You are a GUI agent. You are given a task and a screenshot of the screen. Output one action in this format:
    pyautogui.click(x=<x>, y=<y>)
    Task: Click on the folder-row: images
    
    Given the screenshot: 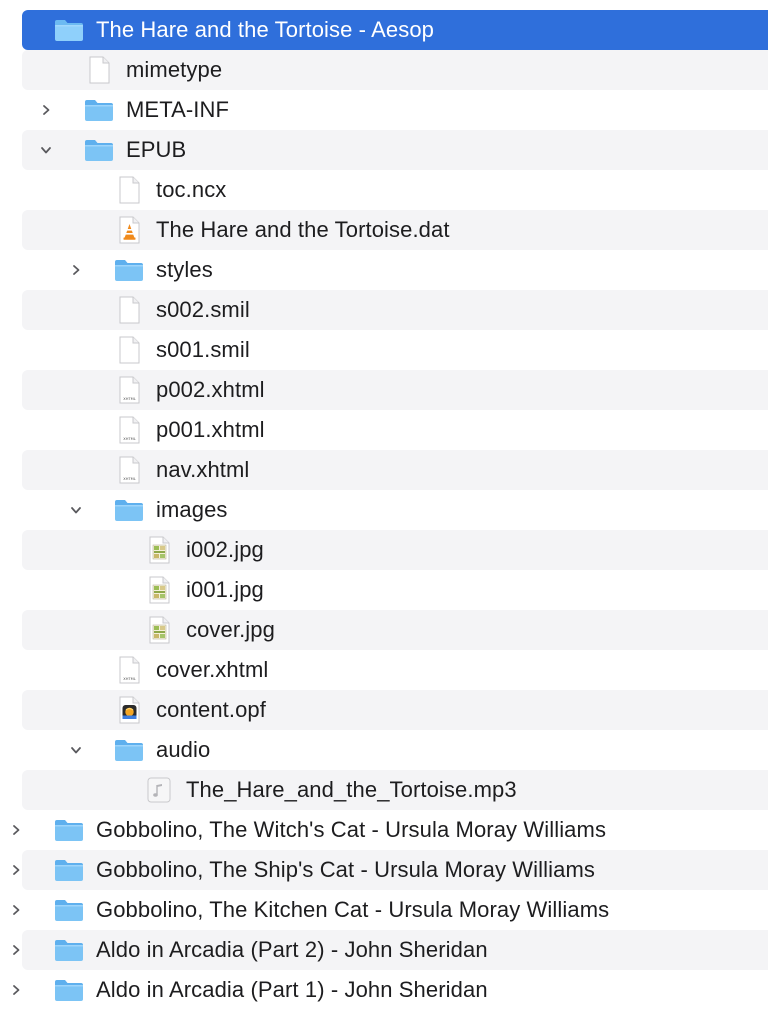 What is the action you would take?
    pyautogui.click(x=395, y=510)
    